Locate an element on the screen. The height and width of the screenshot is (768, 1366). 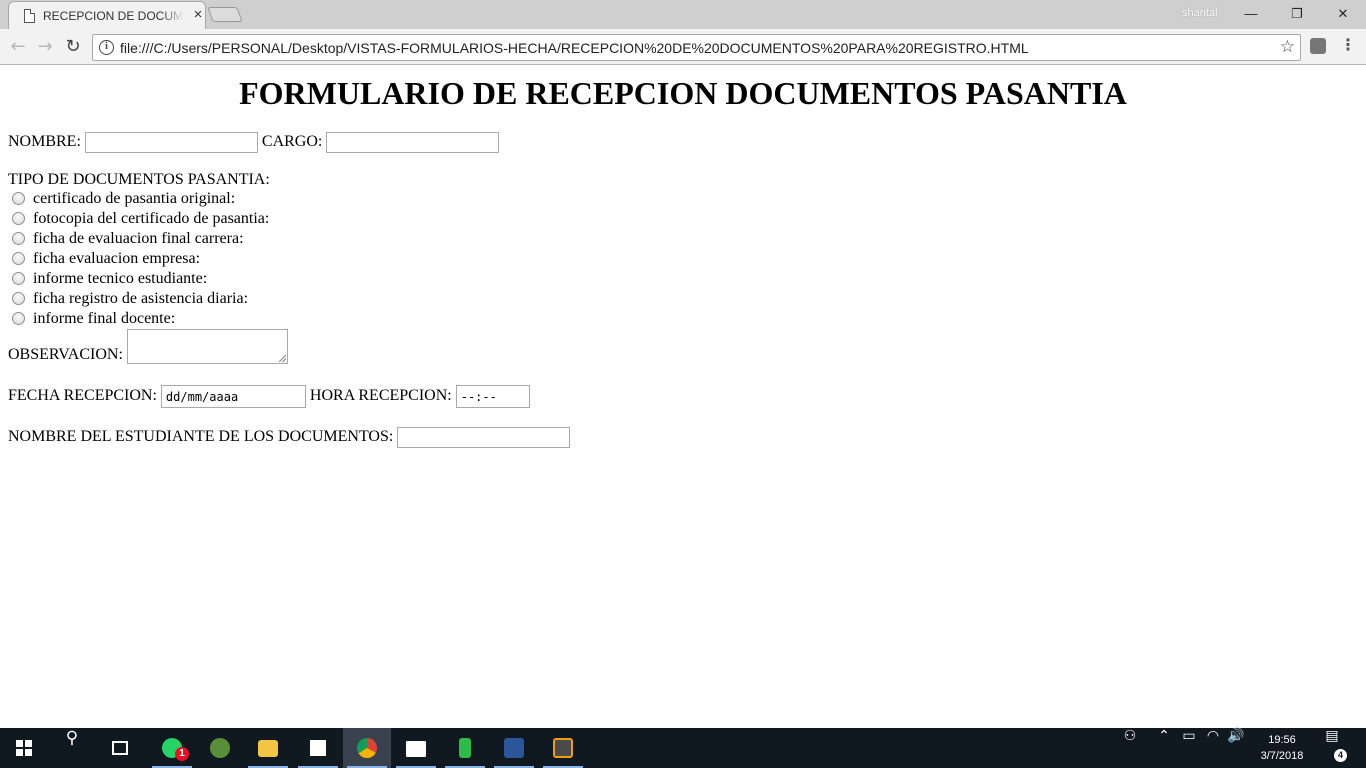
radio-label: fotocopia del certificado de pasantia: is located at coordinates (151, 218).